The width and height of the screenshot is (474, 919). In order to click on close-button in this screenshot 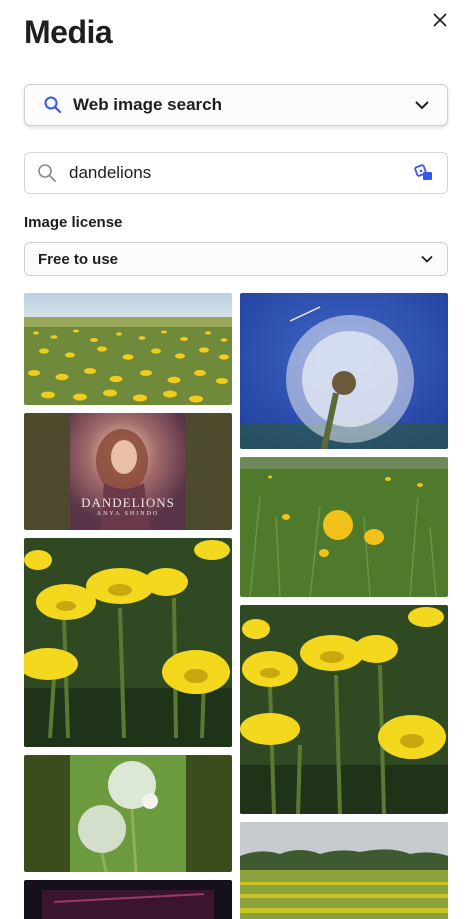, I will do `click(440, 20)`.